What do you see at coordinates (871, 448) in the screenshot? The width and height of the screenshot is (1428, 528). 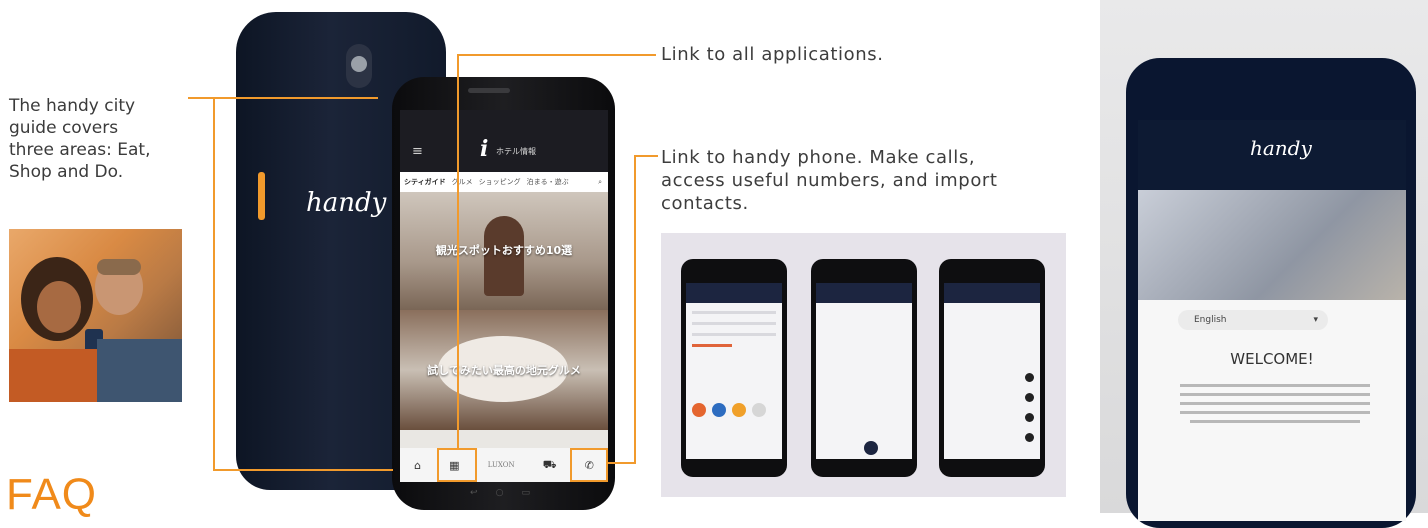 I see `call-button-icon` at bounding box center [871, 448].